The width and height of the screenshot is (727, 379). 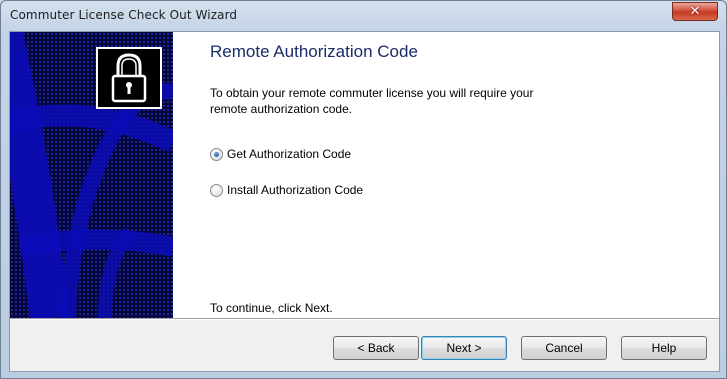 I want to click on option-get-authorization-code: Get Authorization Code, so click(x=280, y=154).